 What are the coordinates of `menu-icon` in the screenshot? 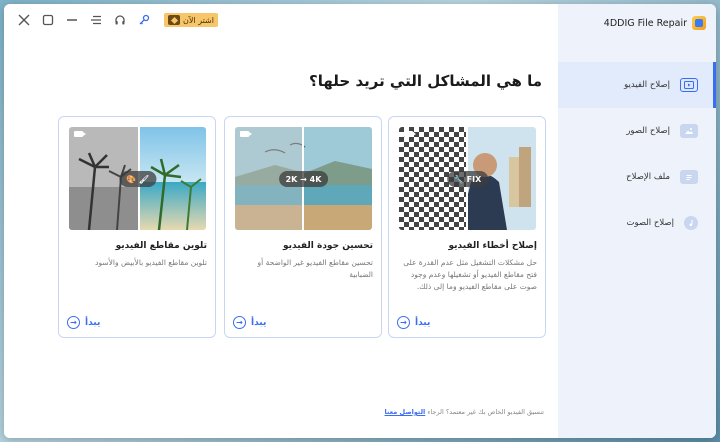 It's located at (96, 20).